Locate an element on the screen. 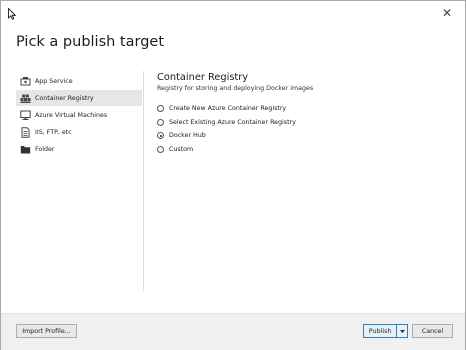 This screenshot has height=350, width=466. sidebar-item-label: Container Registry is located at coordinates (64, 98).